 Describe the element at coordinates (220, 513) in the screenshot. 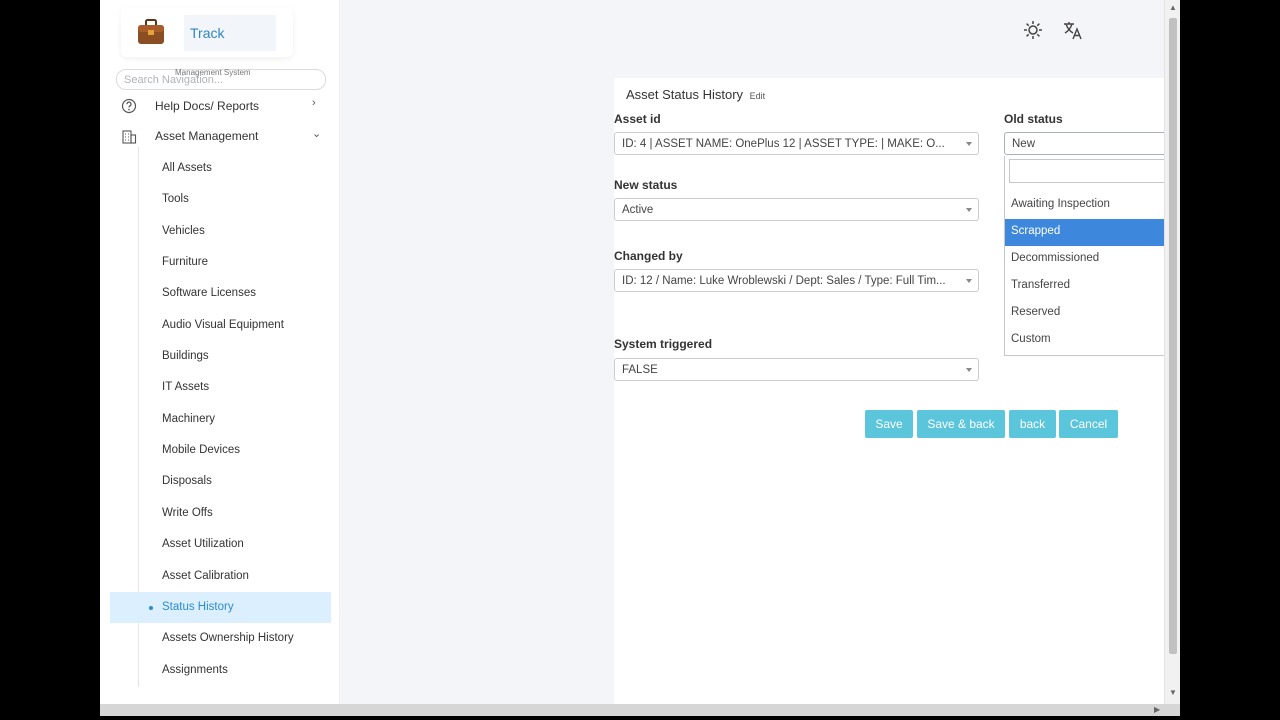

I see `sidebar-item-write-offs: Write Offs` at that location.